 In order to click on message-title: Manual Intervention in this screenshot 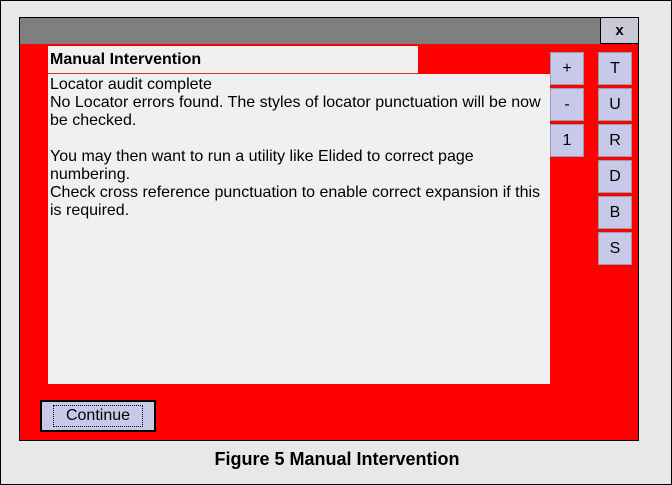, I will do `click(233, 60)`.